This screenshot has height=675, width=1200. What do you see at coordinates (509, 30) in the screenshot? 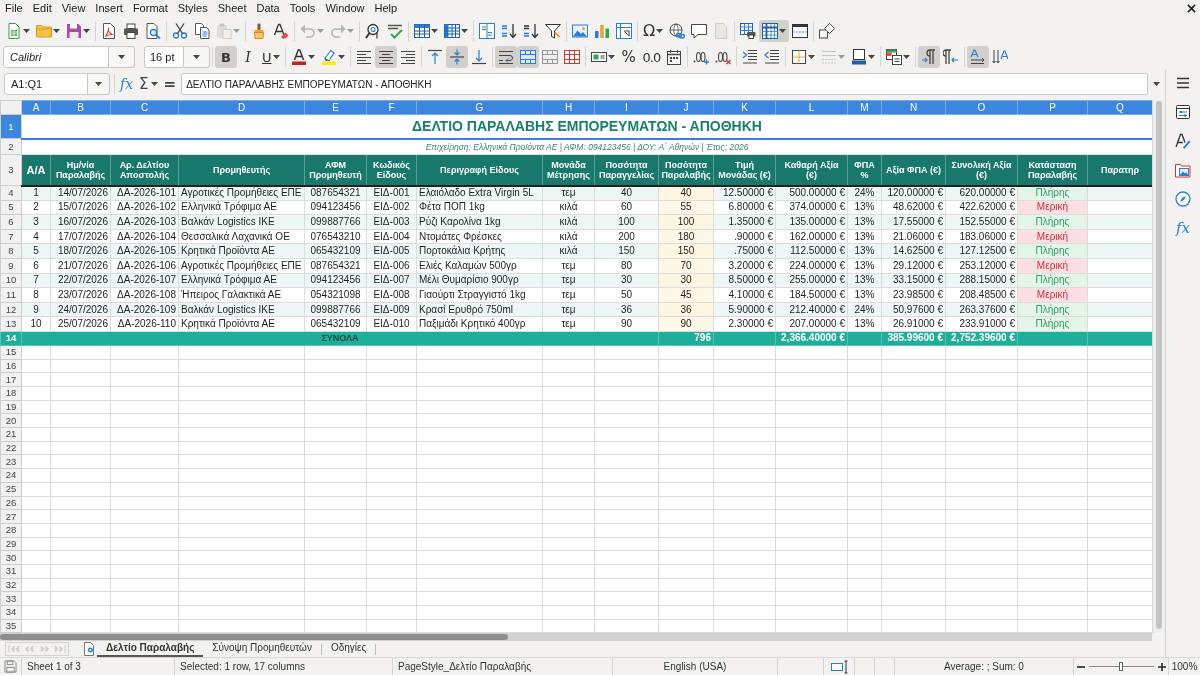
I see `sort-ascending-icon` at bounding box center [509, 30].